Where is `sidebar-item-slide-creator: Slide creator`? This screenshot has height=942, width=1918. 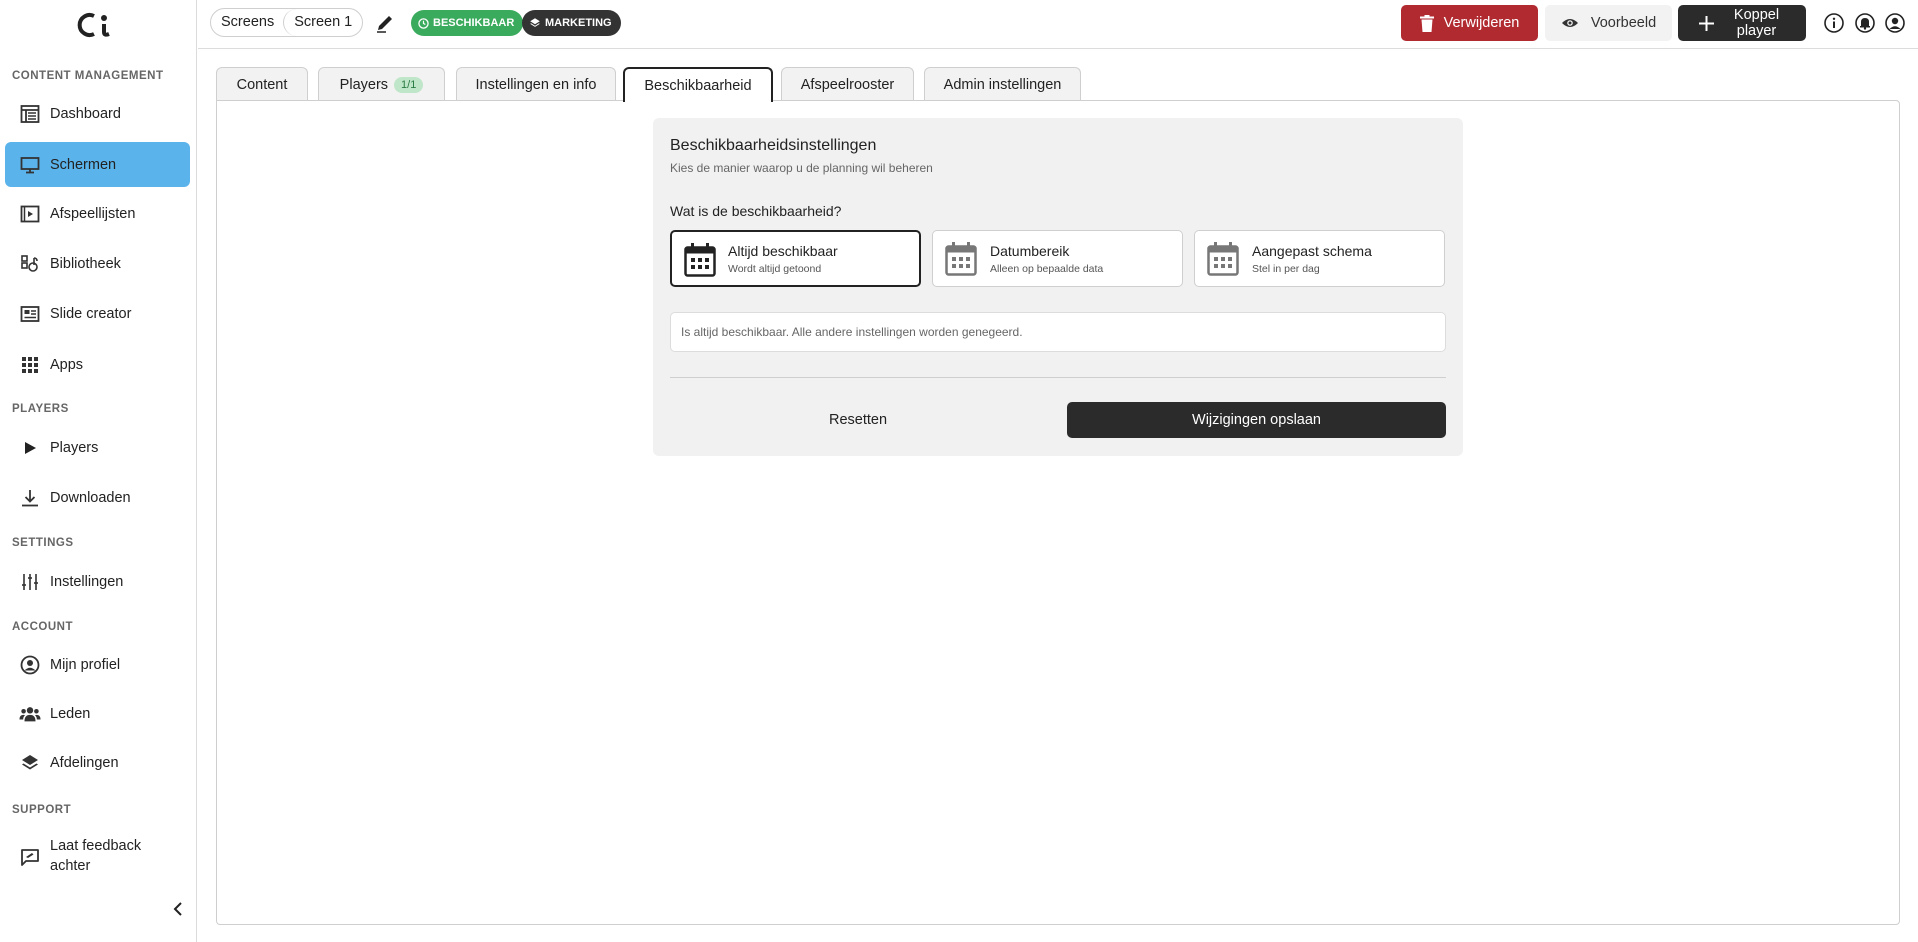
sidebar-item-slide-creator: Slide creator is located at coordinates (97, 313).